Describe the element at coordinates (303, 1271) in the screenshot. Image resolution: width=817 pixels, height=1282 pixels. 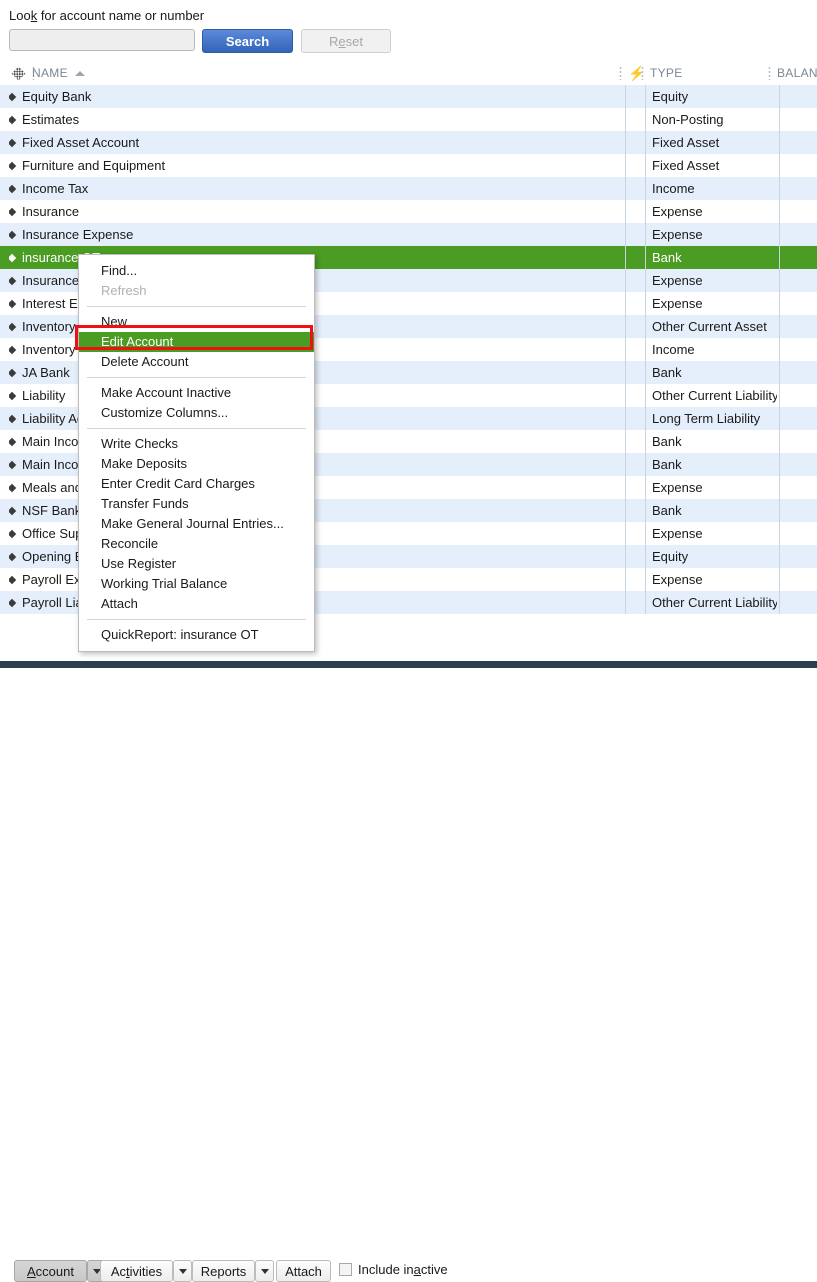
I see `attach-button: Attach` at that location.